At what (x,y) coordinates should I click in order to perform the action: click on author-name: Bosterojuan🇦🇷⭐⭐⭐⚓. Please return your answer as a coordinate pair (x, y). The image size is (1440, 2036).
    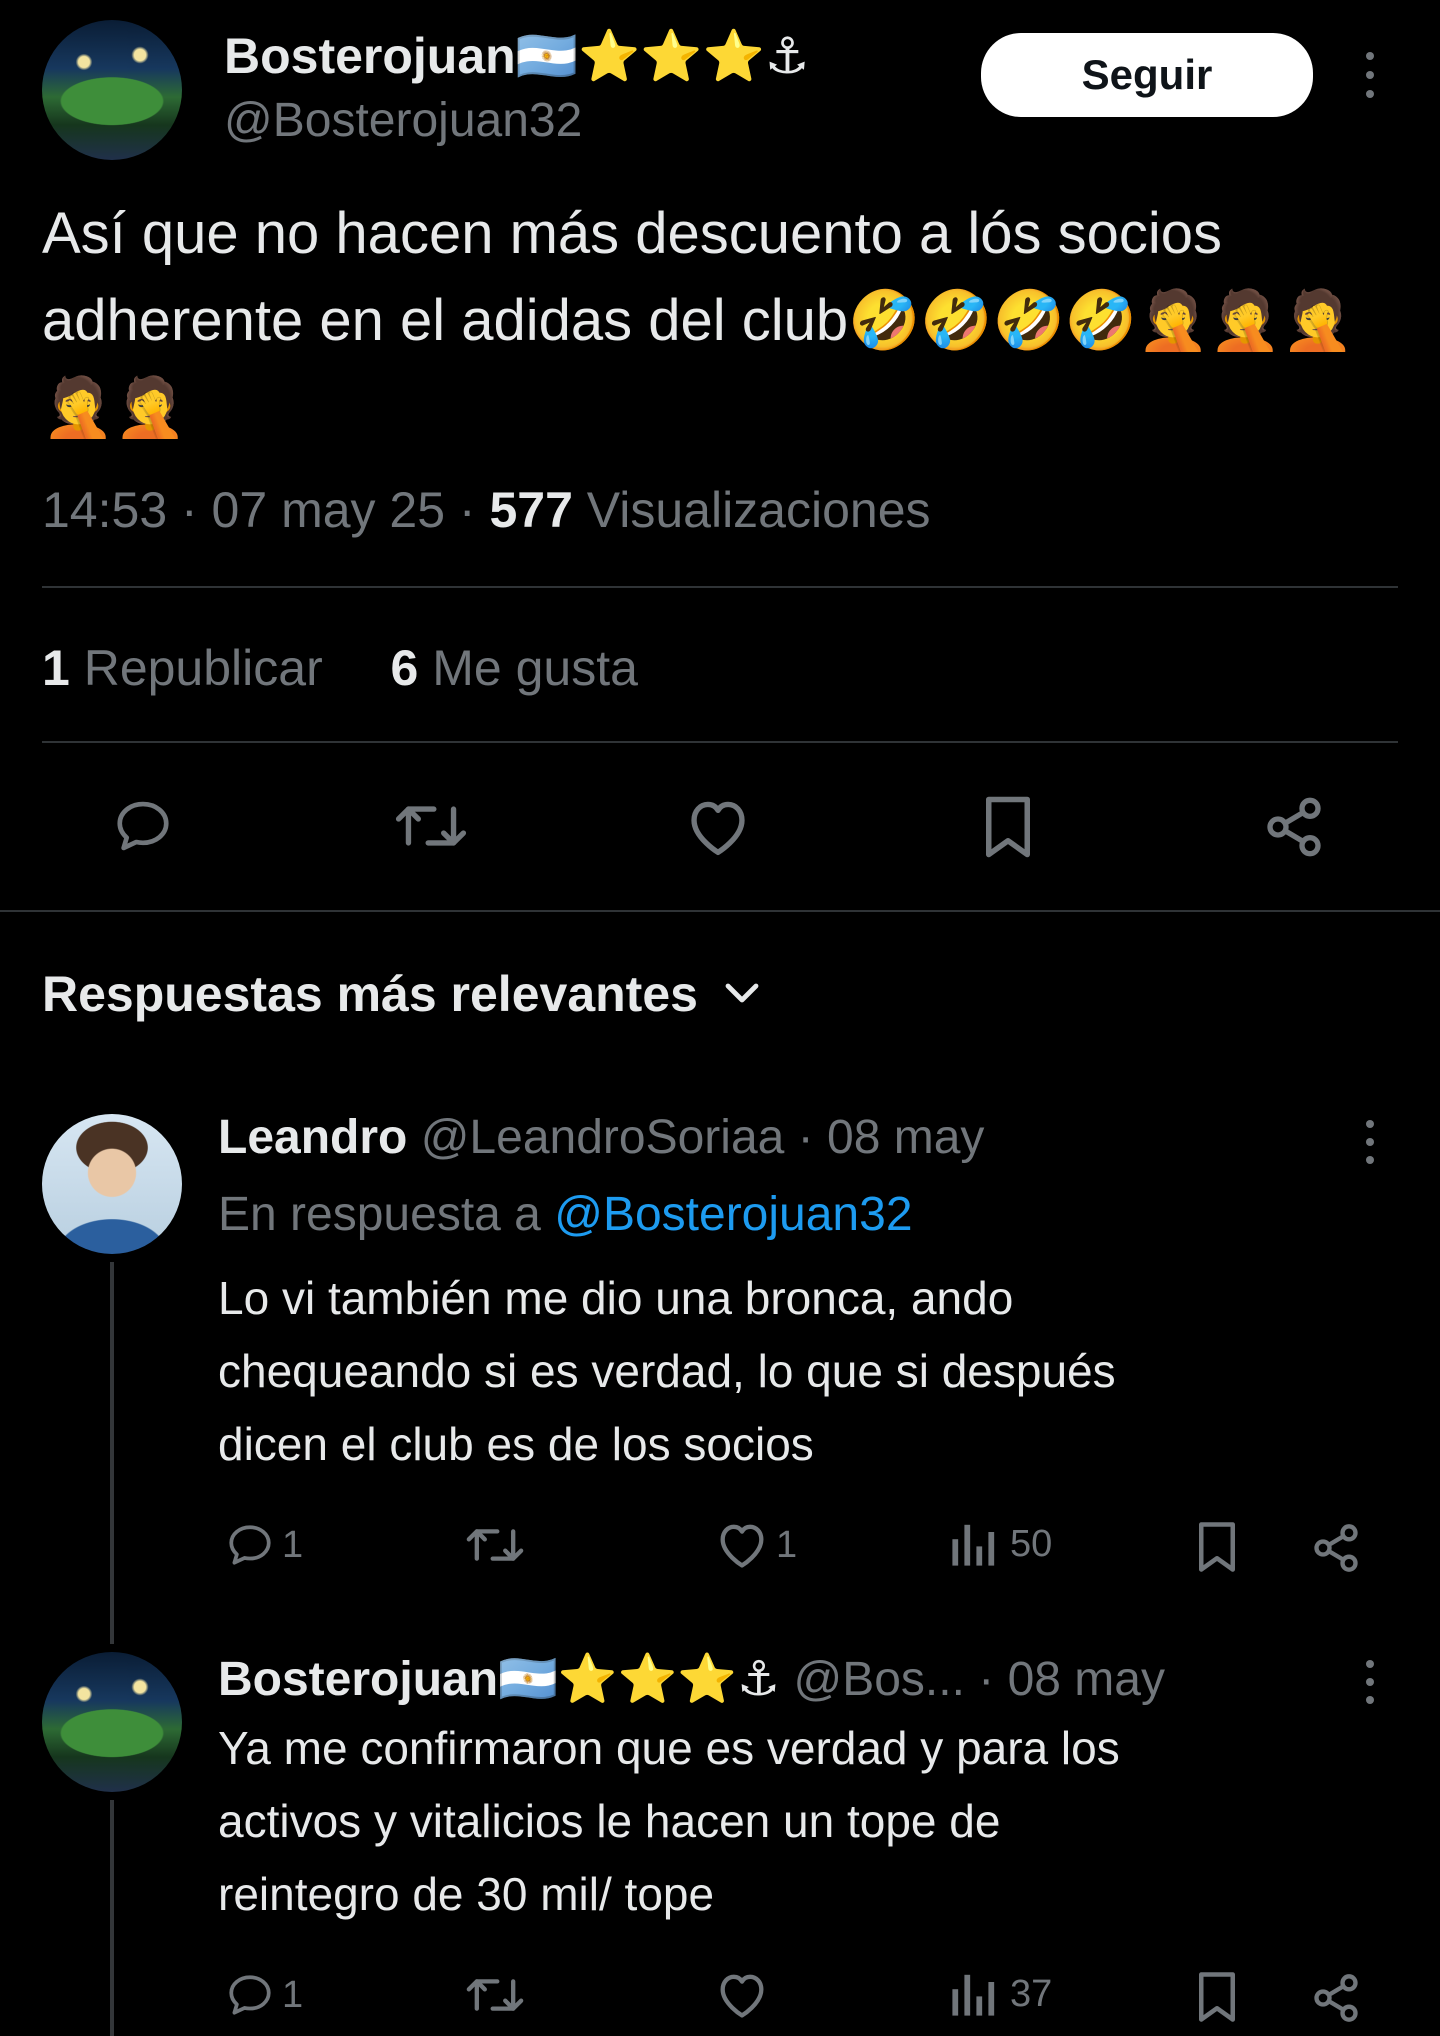
    Looking at the image, I should click on (517, 56).